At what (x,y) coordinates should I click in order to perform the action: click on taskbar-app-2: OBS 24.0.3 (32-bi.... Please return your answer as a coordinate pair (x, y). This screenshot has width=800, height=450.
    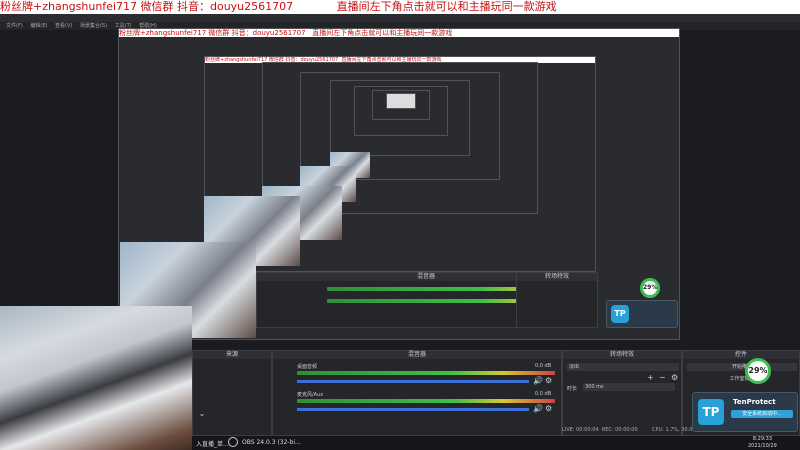
    Looking at the image, I should click on (271, 442).